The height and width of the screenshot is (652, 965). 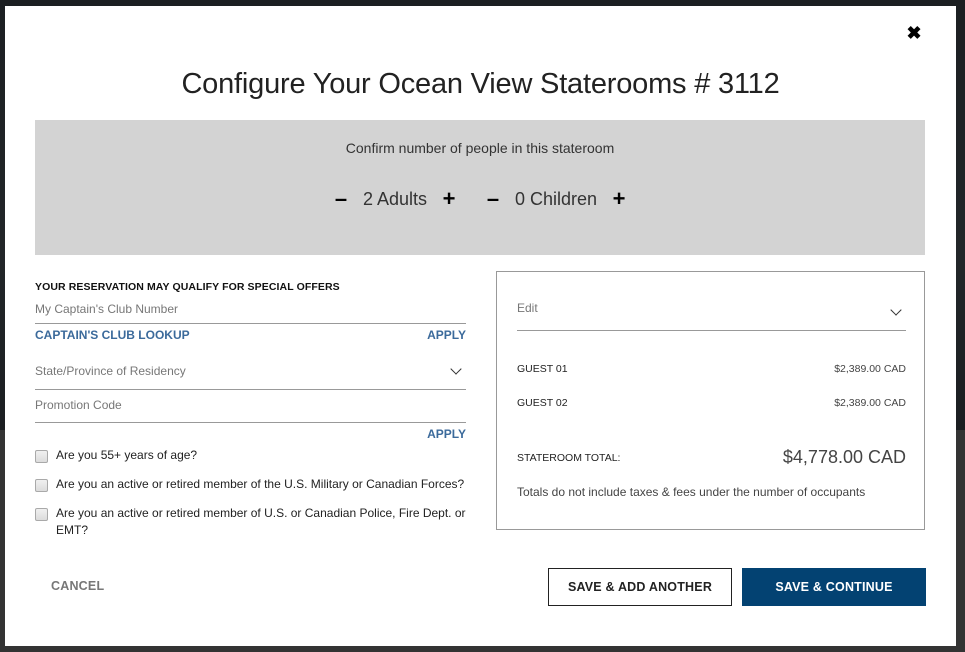 What do you see at coordinates (542, 369) in the screenshot?
I see `guest-label: GUEST 01` at bounding box center [542, 369].